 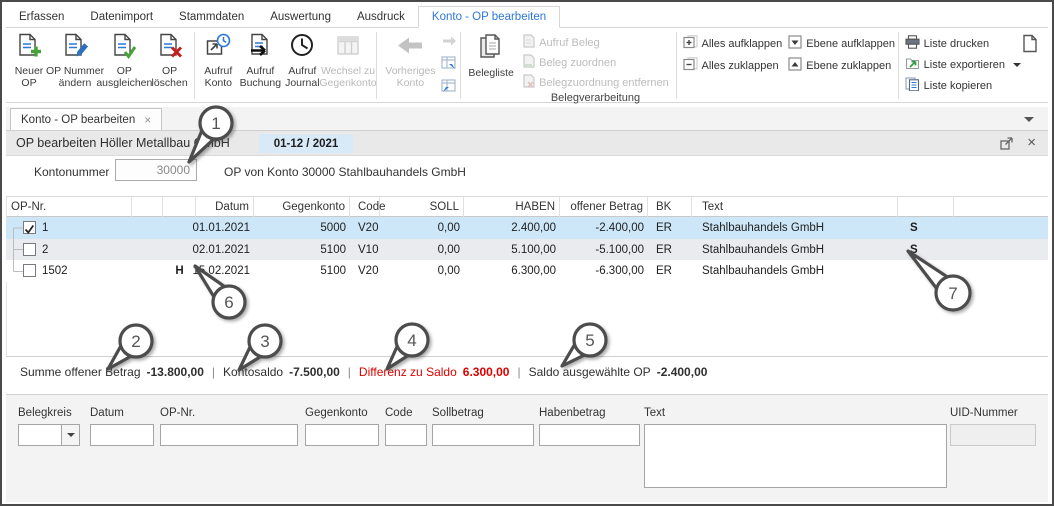 I want to click on ribbon-tab-stammdaten: Stammdaten, so click(x=211, y=17).